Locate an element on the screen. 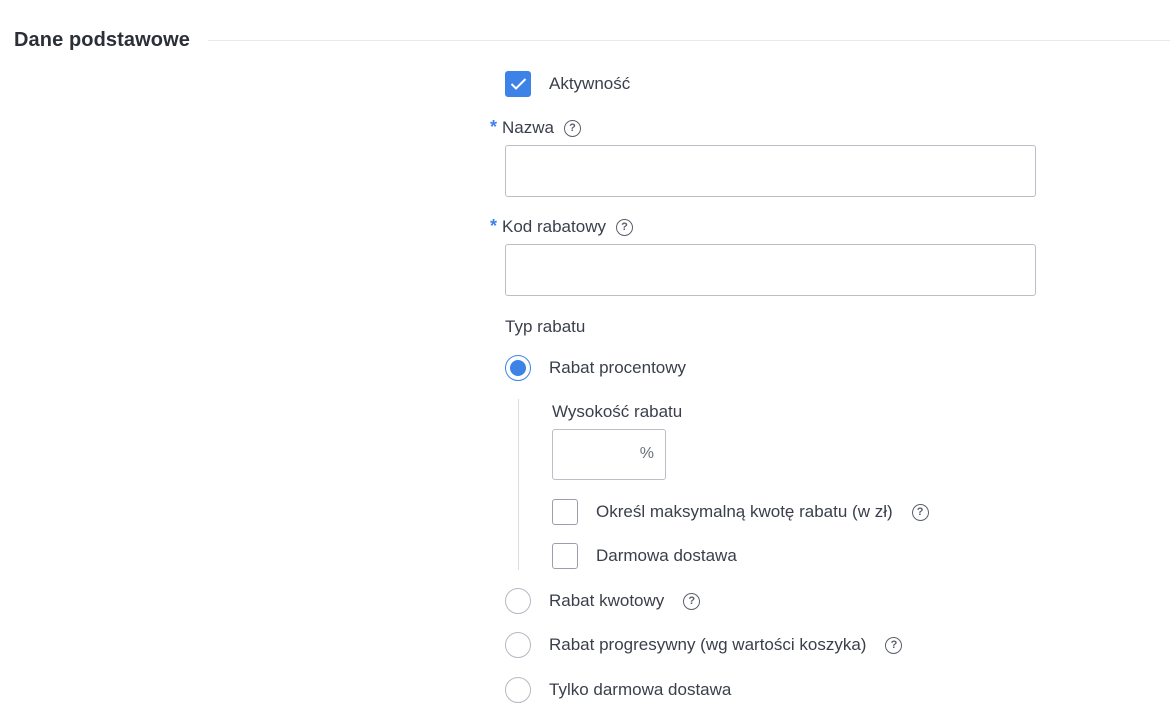 The height and width of the screenshot is (719, 1170). max-amount-checkbox is located at coordinates (565, 512).